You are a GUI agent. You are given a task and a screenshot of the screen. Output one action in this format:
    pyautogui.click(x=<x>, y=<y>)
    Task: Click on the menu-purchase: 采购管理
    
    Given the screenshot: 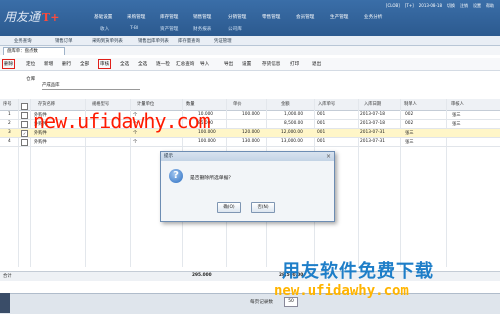 What is the action you would take?
    pyautogui.click(x=136, y=17)
    